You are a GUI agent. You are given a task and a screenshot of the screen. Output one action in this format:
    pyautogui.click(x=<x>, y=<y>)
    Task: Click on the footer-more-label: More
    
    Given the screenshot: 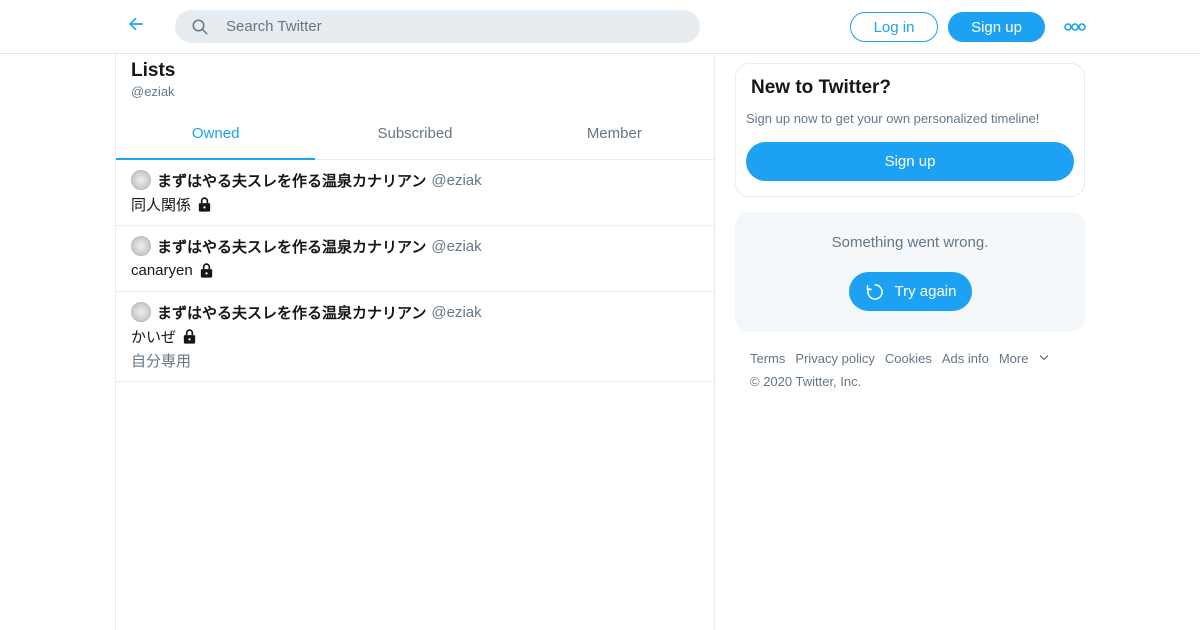 What is the action you would take?
    pyautogui.click(x=1013, y=358)
    